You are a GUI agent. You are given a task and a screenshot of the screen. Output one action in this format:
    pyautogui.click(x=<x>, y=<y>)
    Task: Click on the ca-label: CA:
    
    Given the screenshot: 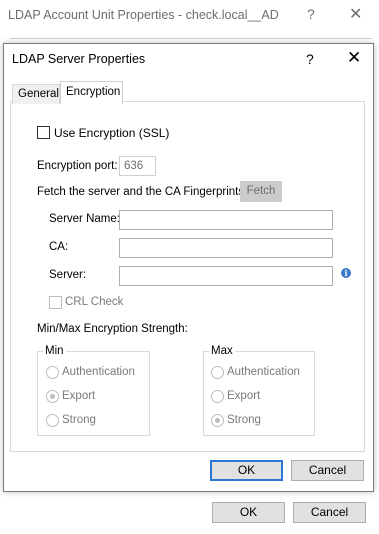 What is the action you would take?
    pyautogui.click(x=59, y=247)
    